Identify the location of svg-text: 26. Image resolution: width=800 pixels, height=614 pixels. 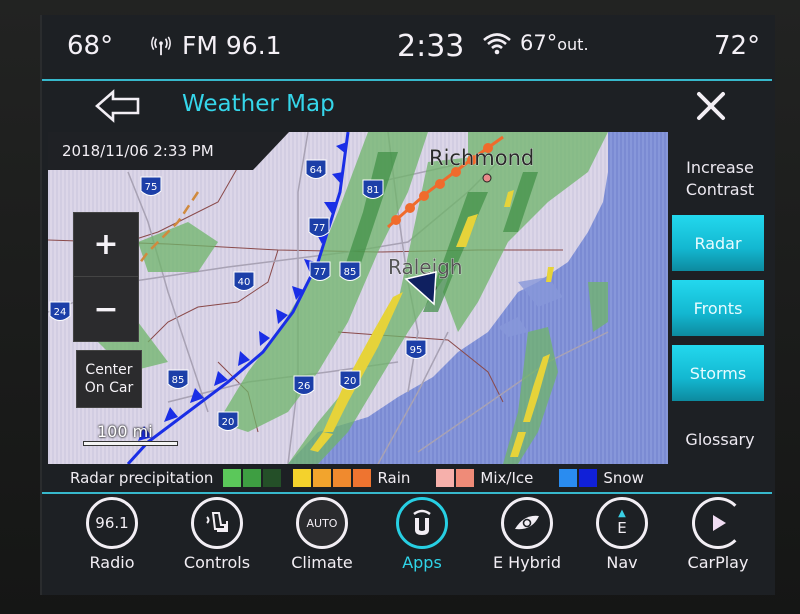
(304, 386).